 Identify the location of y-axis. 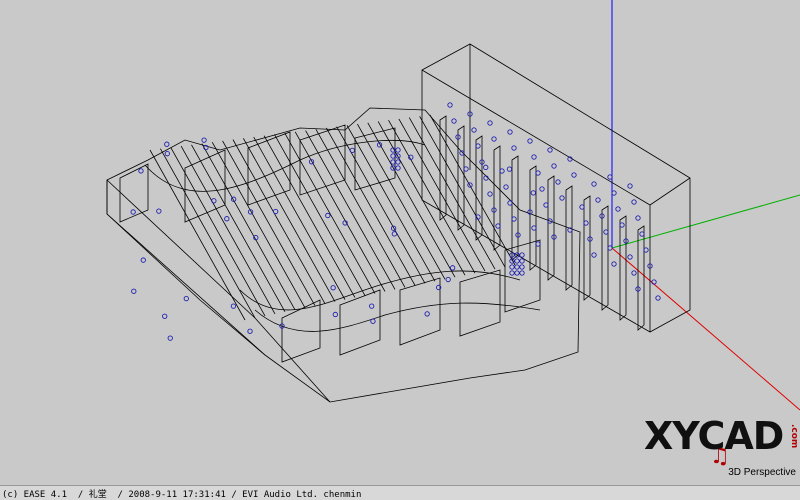
(705, 221).